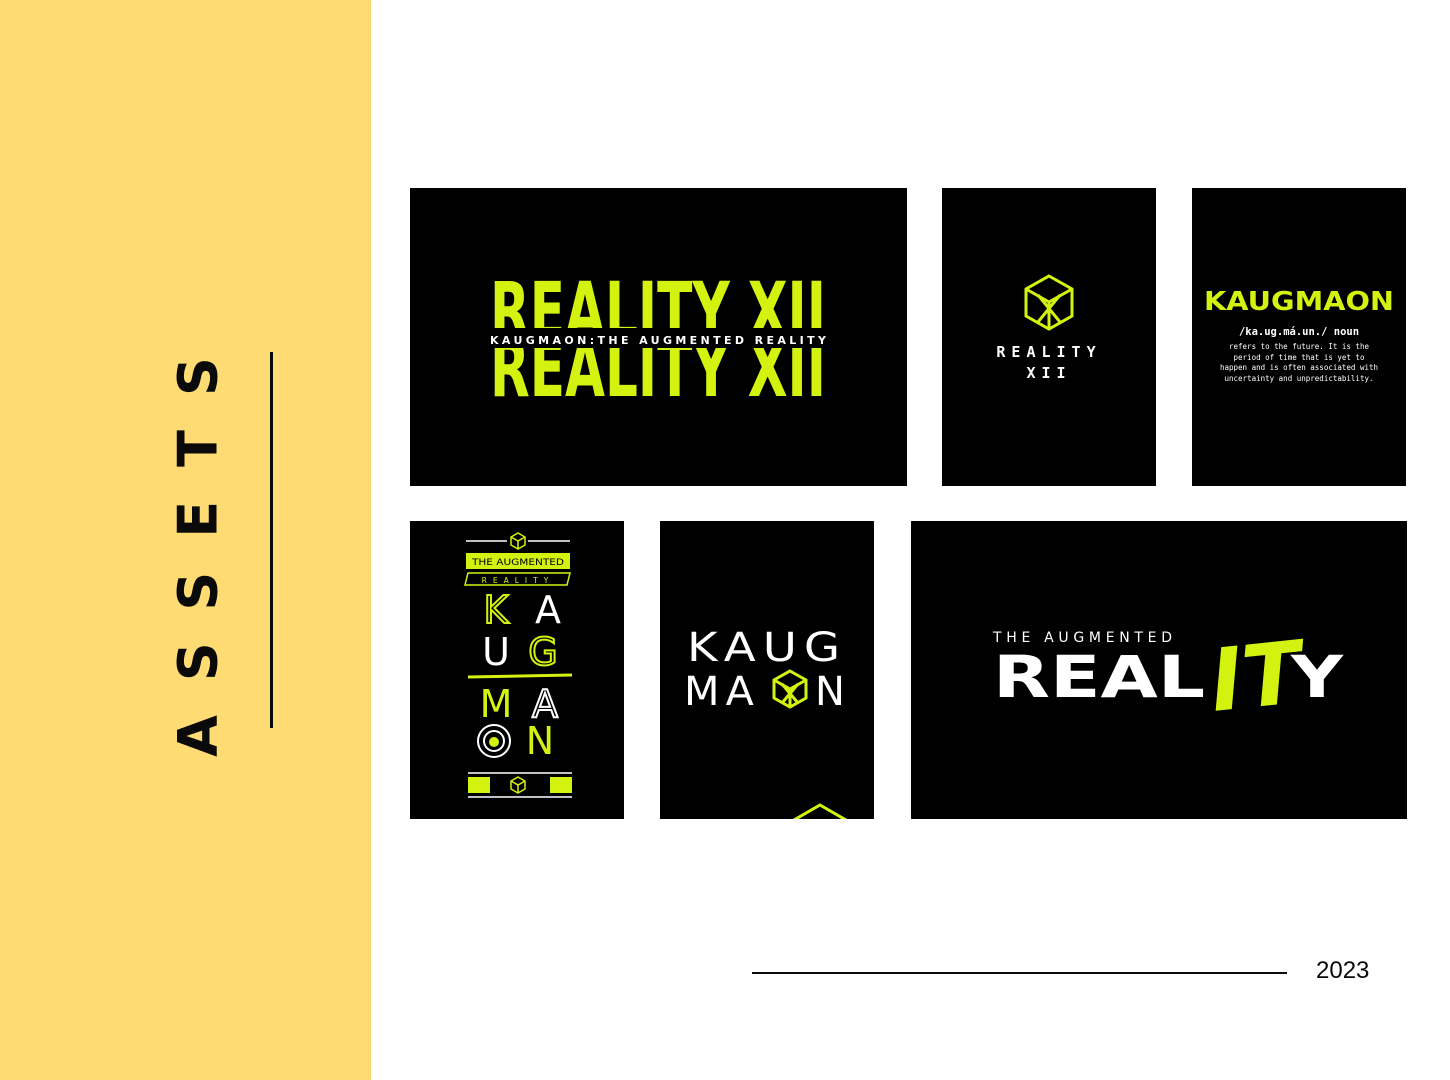 This screenshot has height=1080, width=1450. I want to click on reality-logo-line1: REALITY, so click(1048, 352).